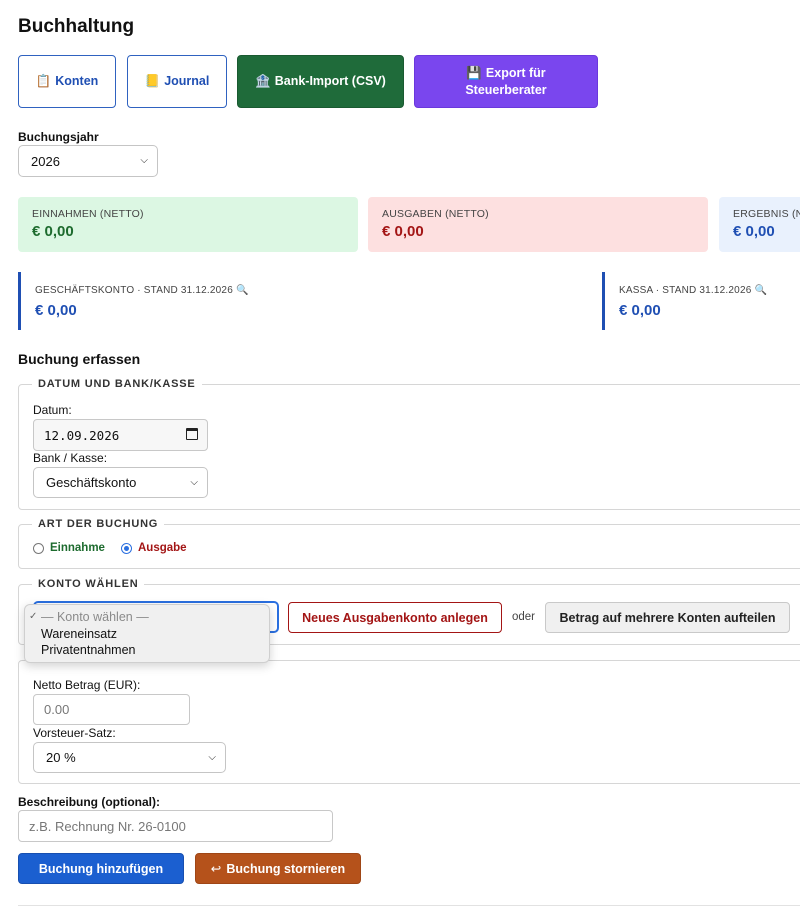  I want to click on expenses-card: AUSGABEN (NETTO) € 0,00, so click(538, 224).